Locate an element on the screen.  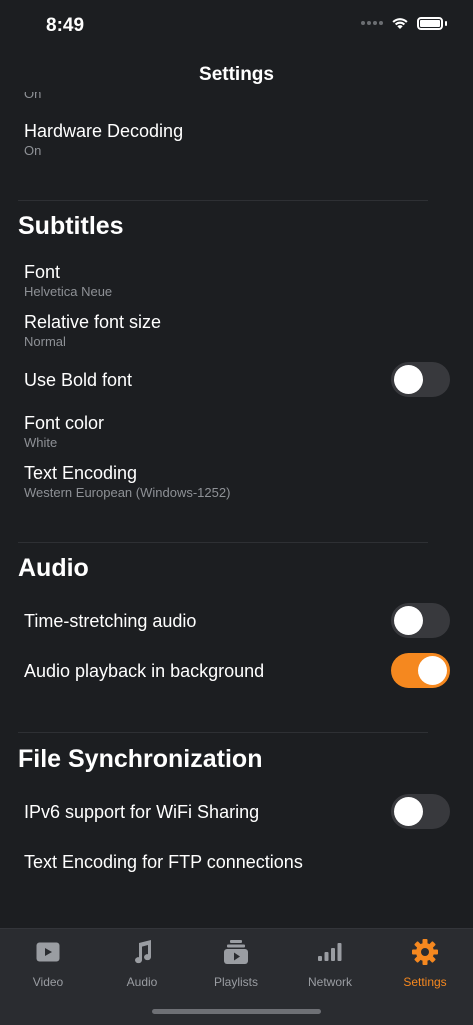
setting-ftp-text-encoding: Text Encoding for FTP connections is located at coordinates (163, 862).